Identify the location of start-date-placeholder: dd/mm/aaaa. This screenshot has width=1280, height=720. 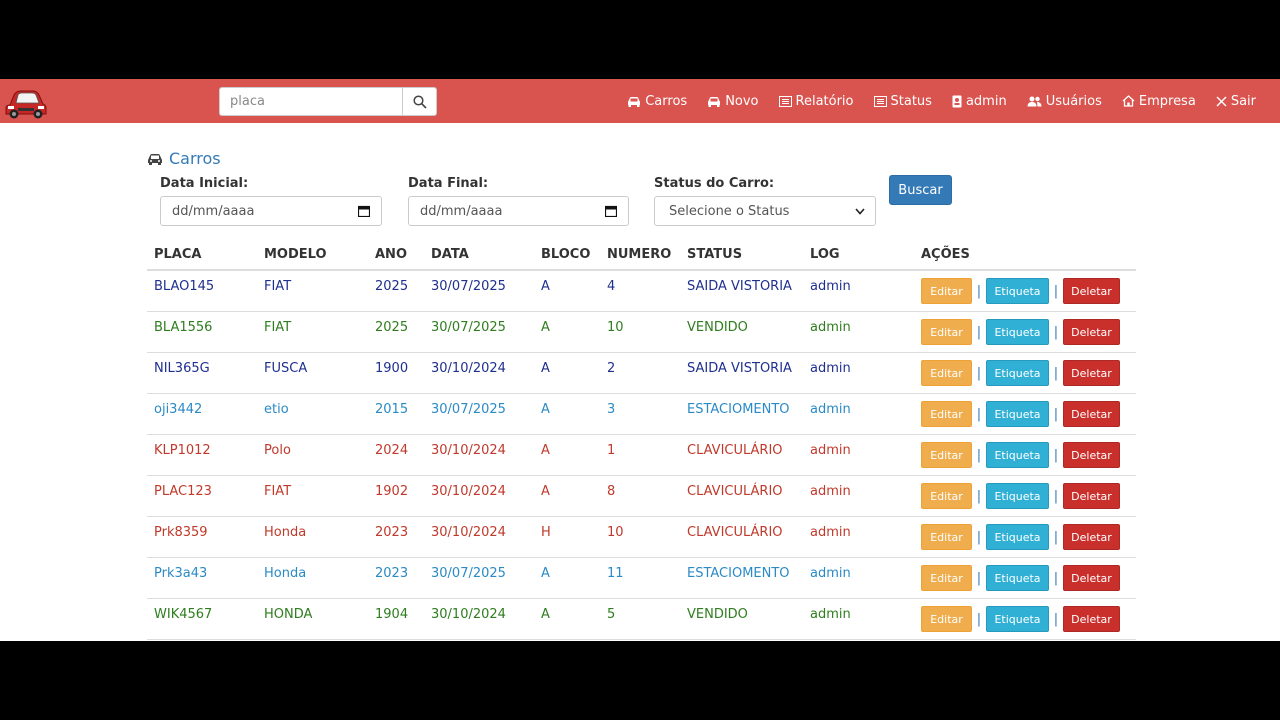
(213, 211).